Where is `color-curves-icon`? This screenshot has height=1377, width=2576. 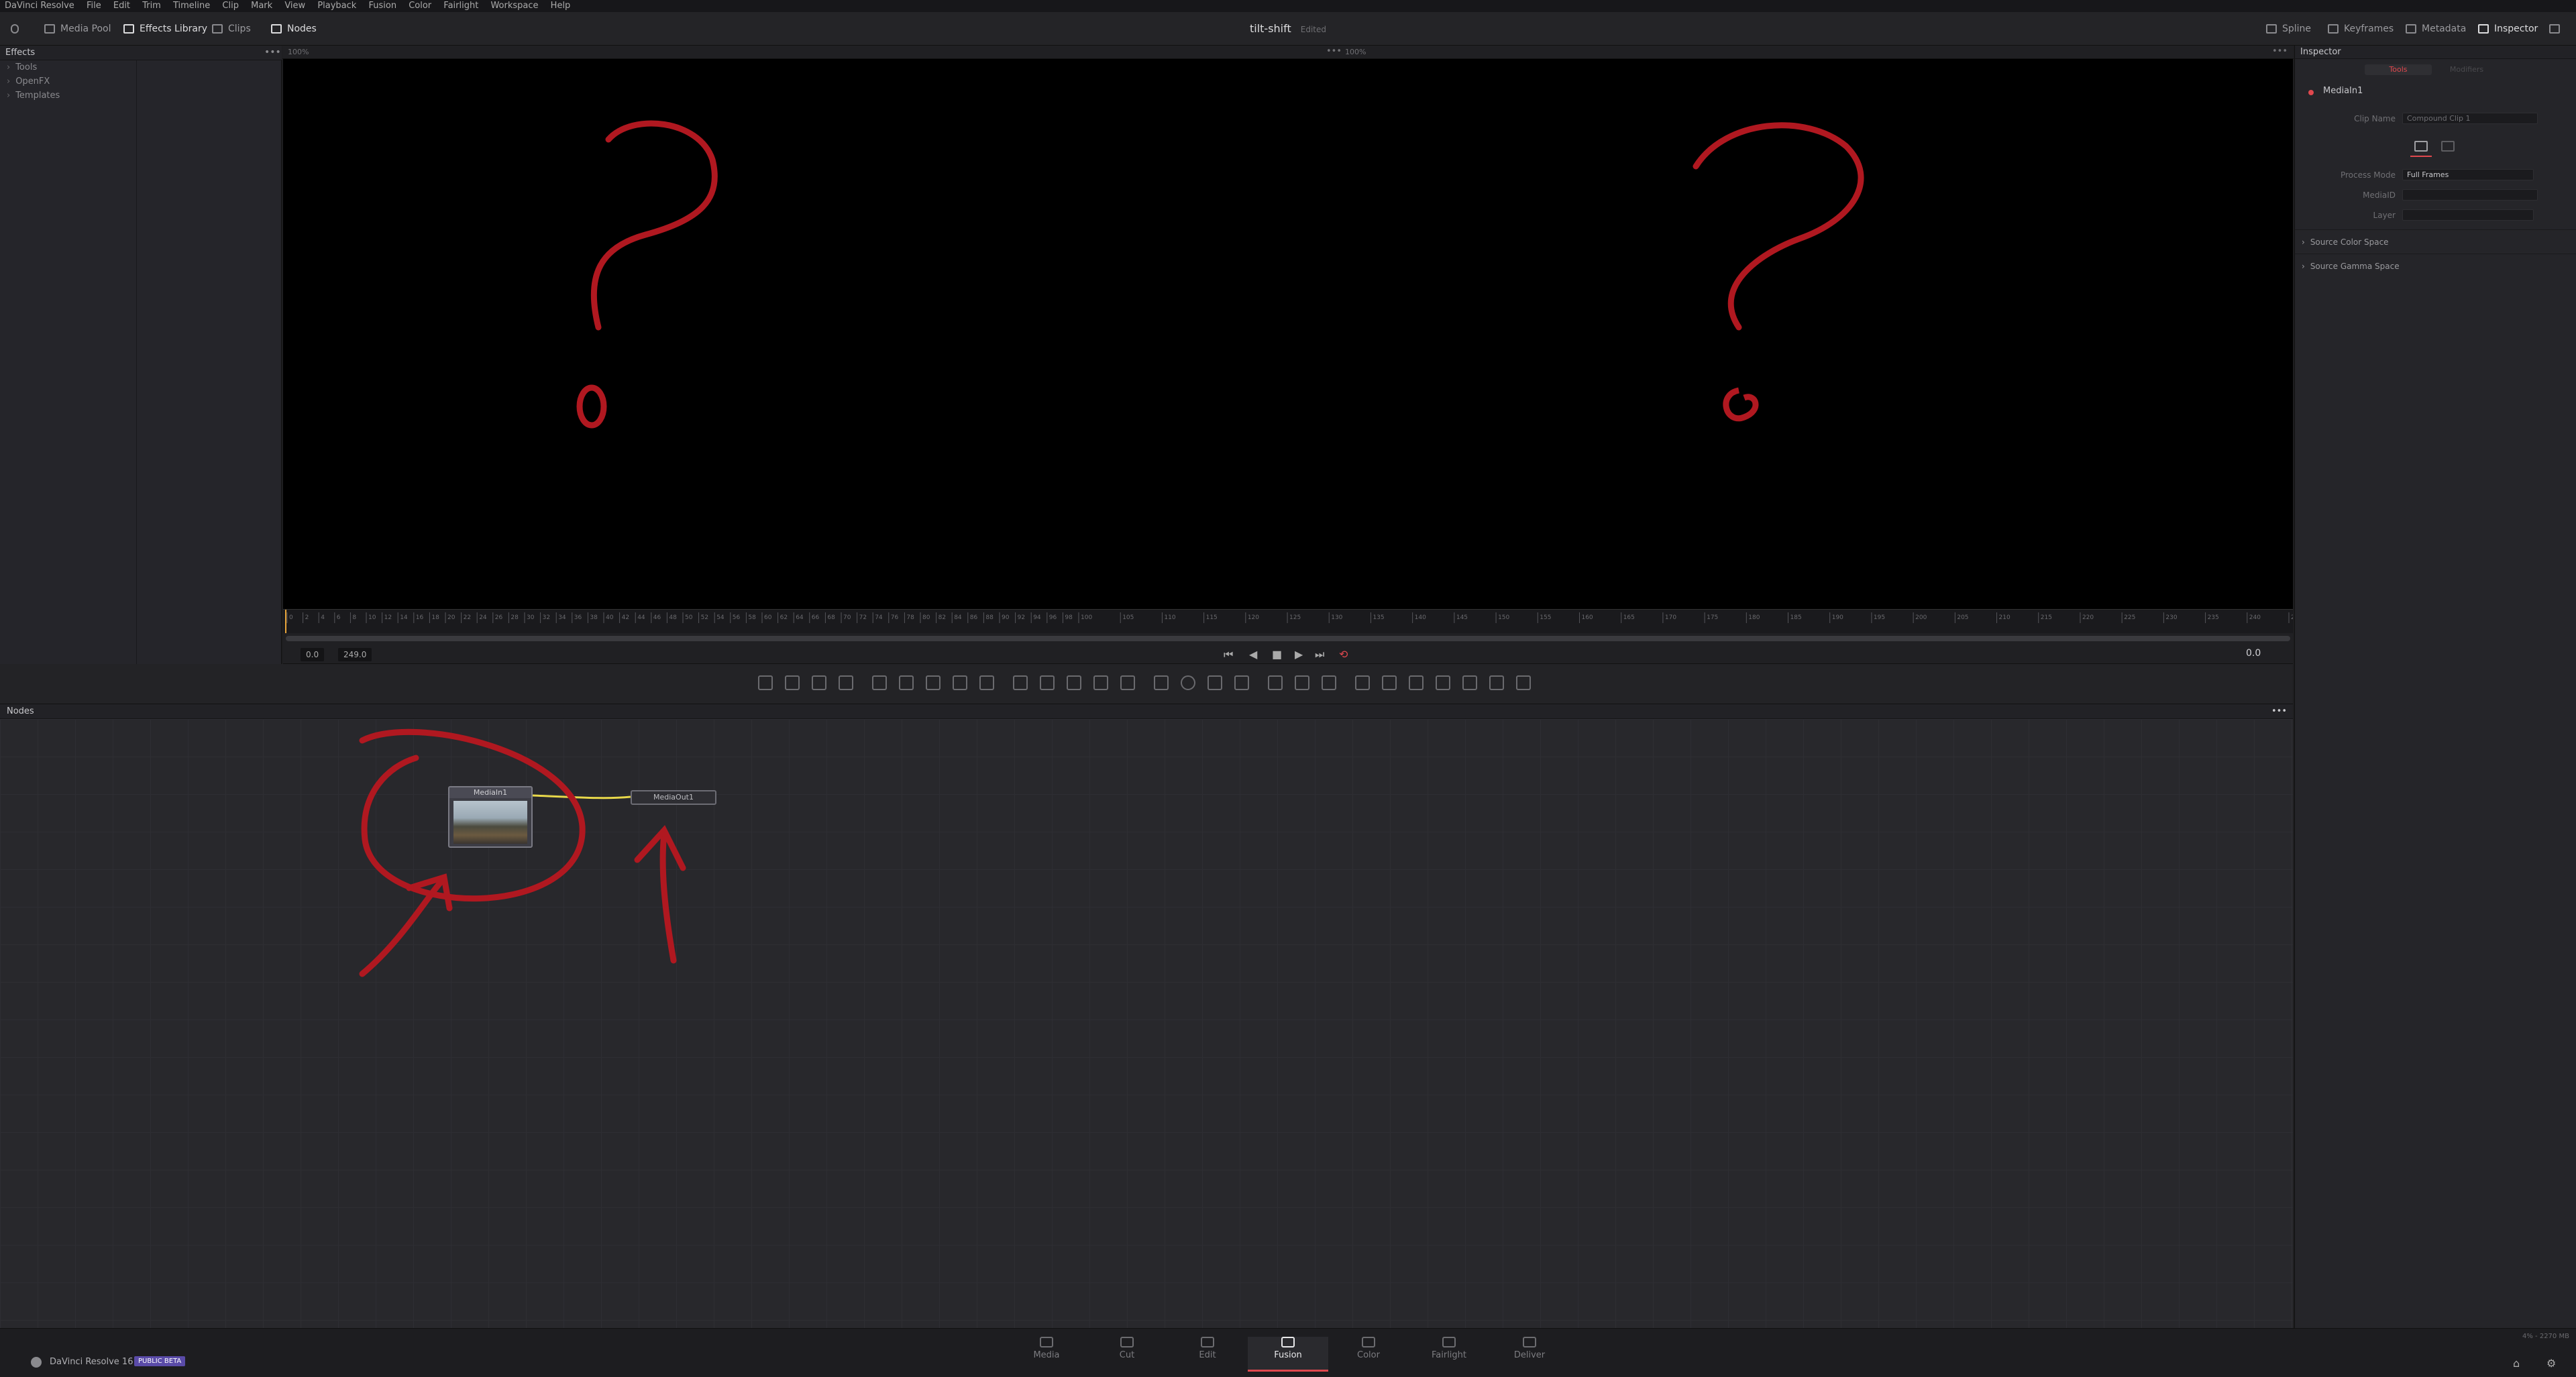 color-curves-icon is located at coordinates (906, 682).